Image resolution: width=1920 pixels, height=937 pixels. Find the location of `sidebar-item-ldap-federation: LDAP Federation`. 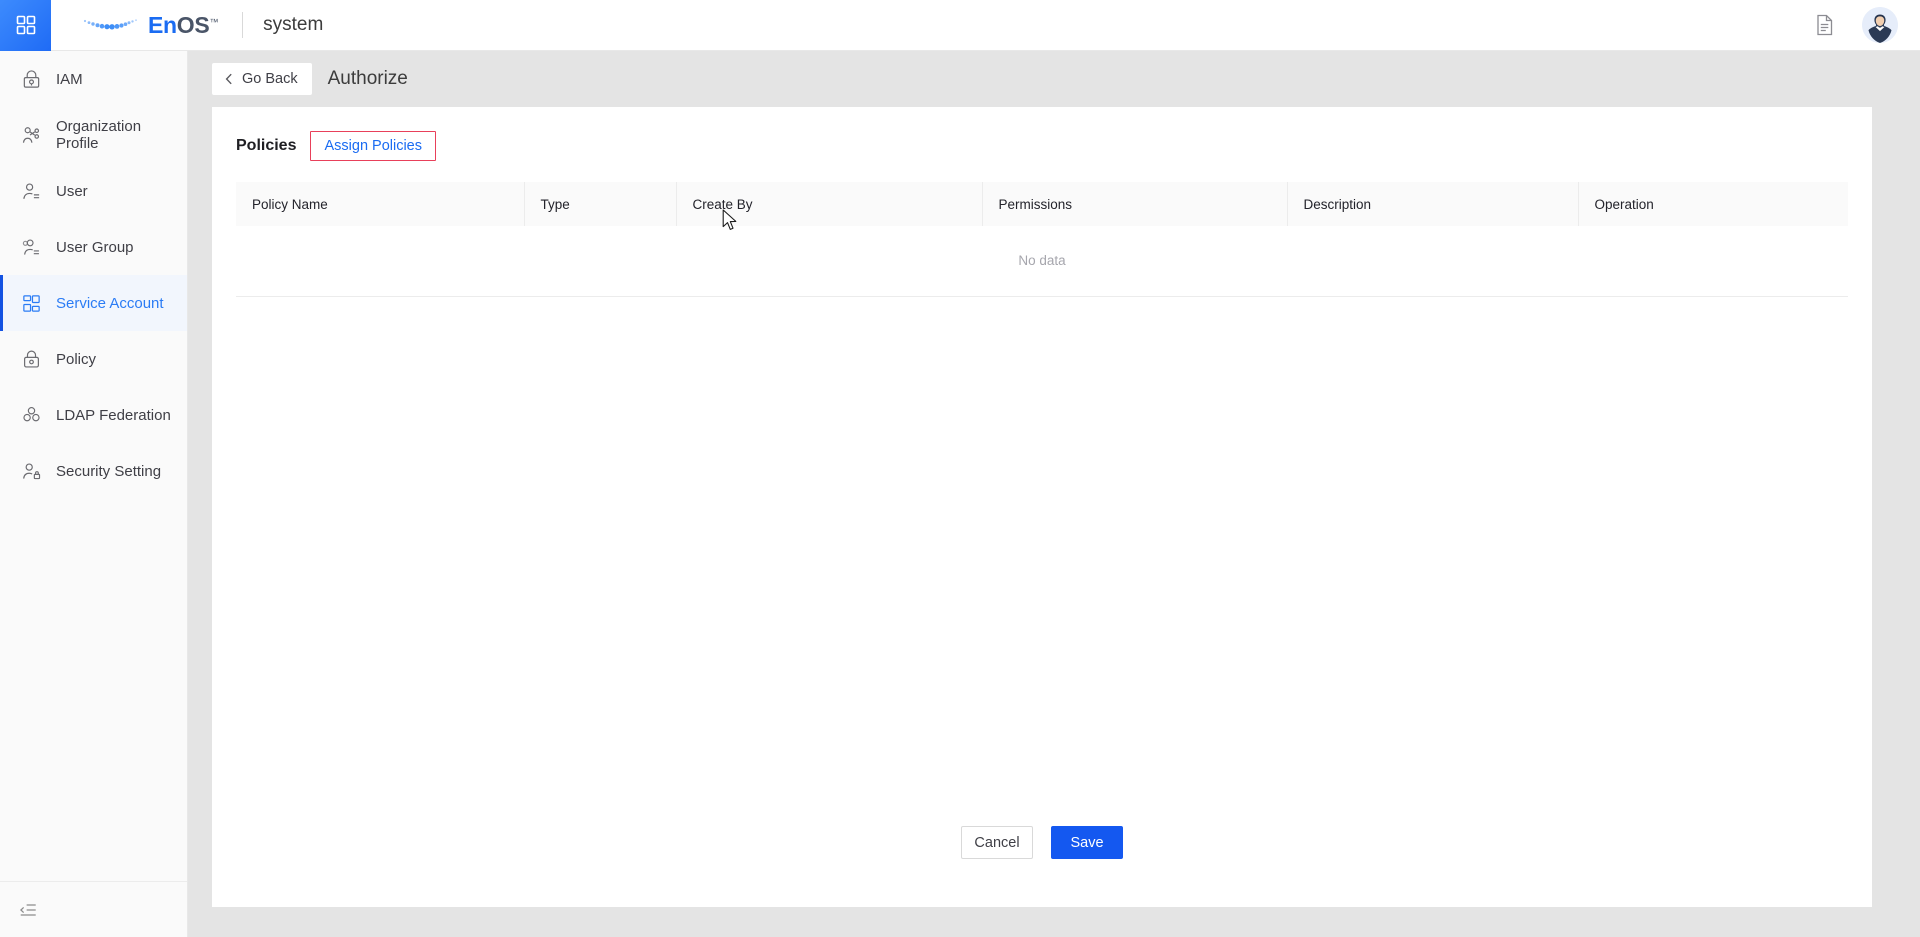

sidebar-item-ldap-federation: LDAP Federation is located at coordinates (93, 415).